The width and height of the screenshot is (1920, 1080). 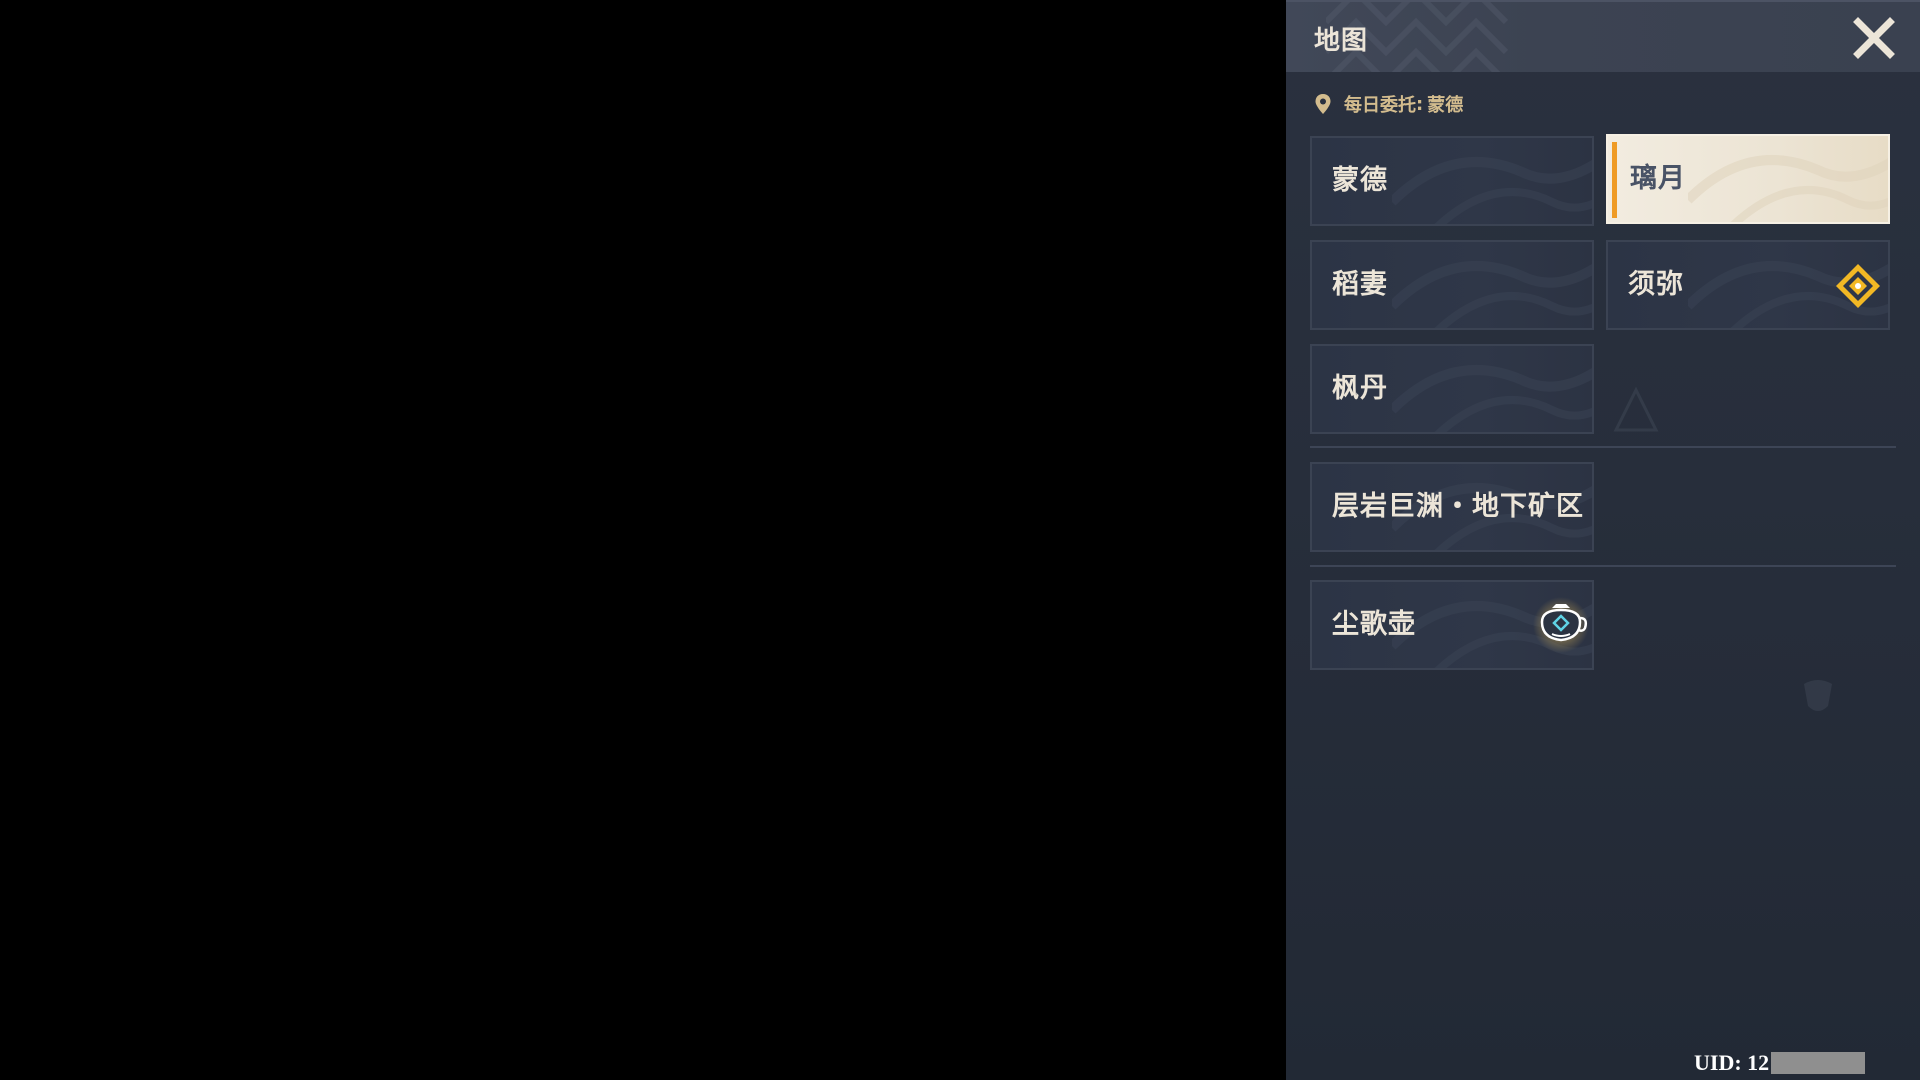 What do you see at coordinates (1445, 105) in the screenshot?
I see `commission-region: 蒙德` at bounding box center [1445, 105].